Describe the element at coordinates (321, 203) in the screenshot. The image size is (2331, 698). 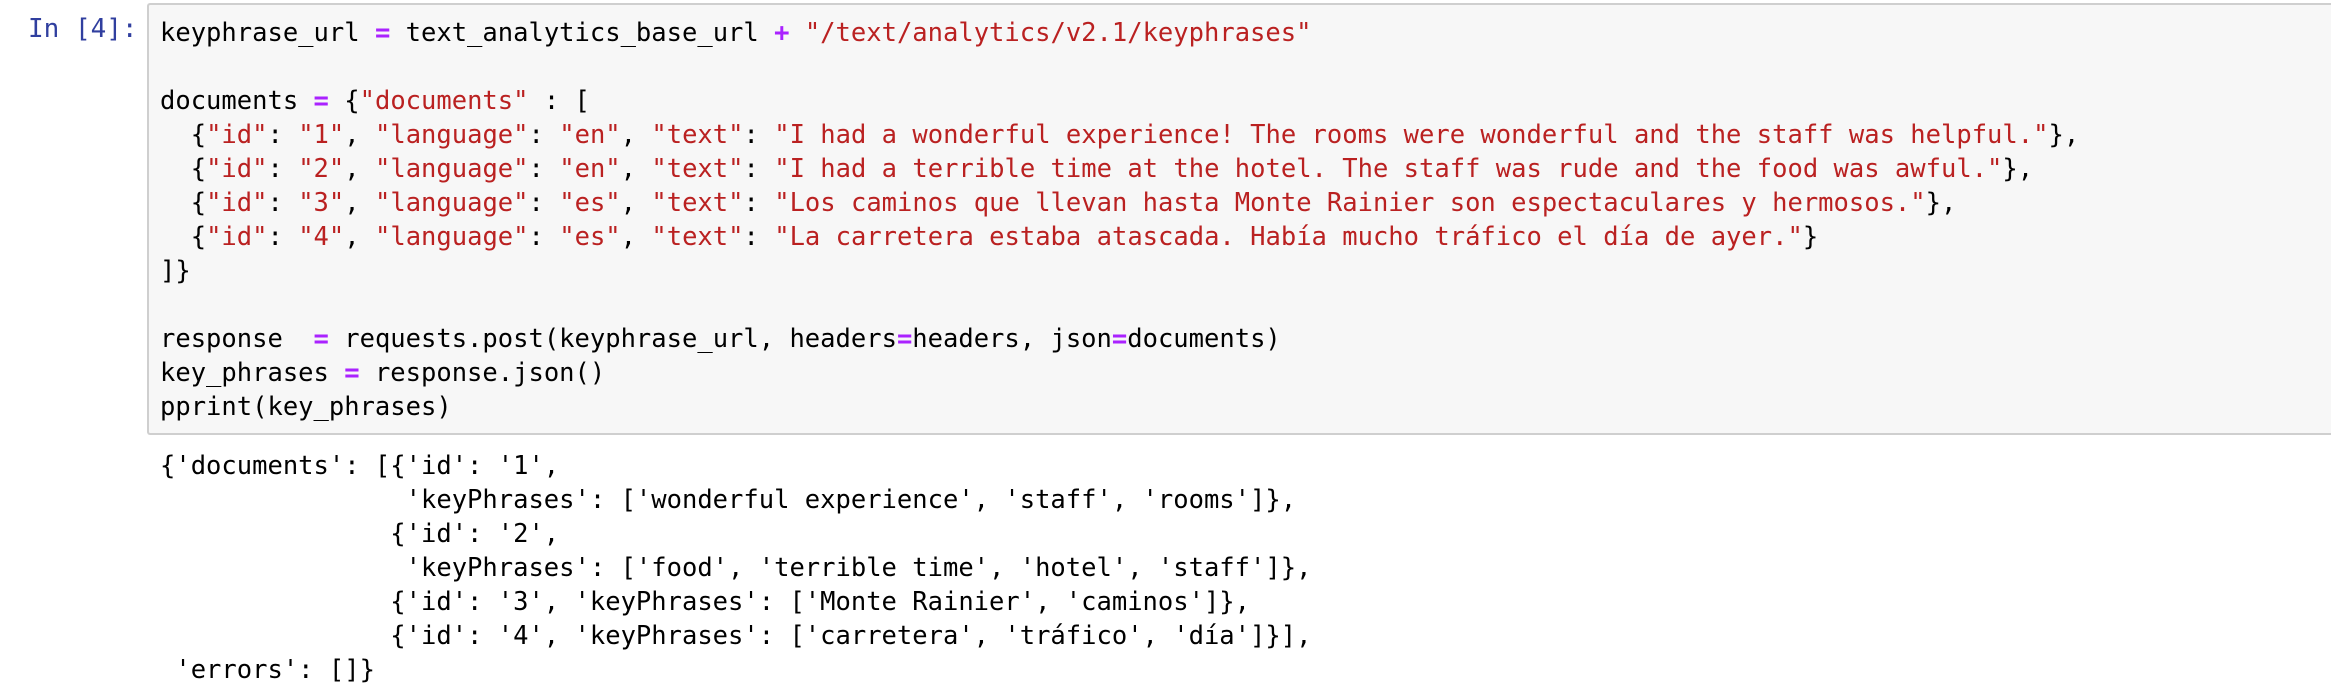
I see `string-token: "3"` at that location.